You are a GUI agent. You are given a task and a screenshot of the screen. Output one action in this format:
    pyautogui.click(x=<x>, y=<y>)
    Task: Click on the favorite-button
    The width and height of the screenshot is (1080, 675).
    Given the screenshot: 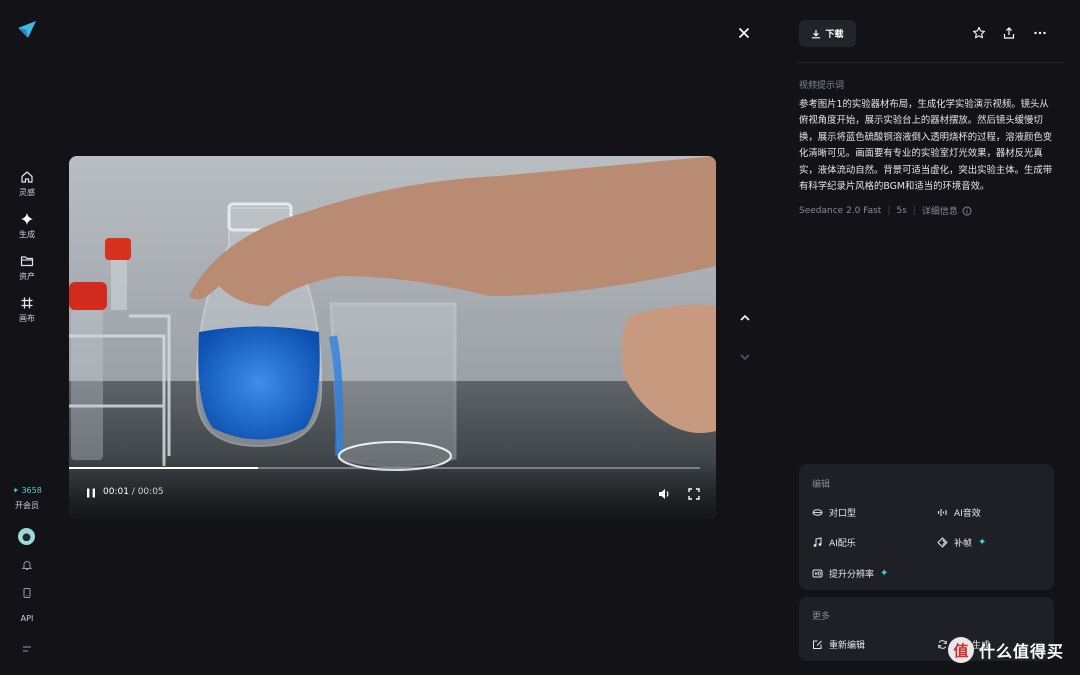 What is the action you would take?
    pyautogui.click(x=979, y=33)
    